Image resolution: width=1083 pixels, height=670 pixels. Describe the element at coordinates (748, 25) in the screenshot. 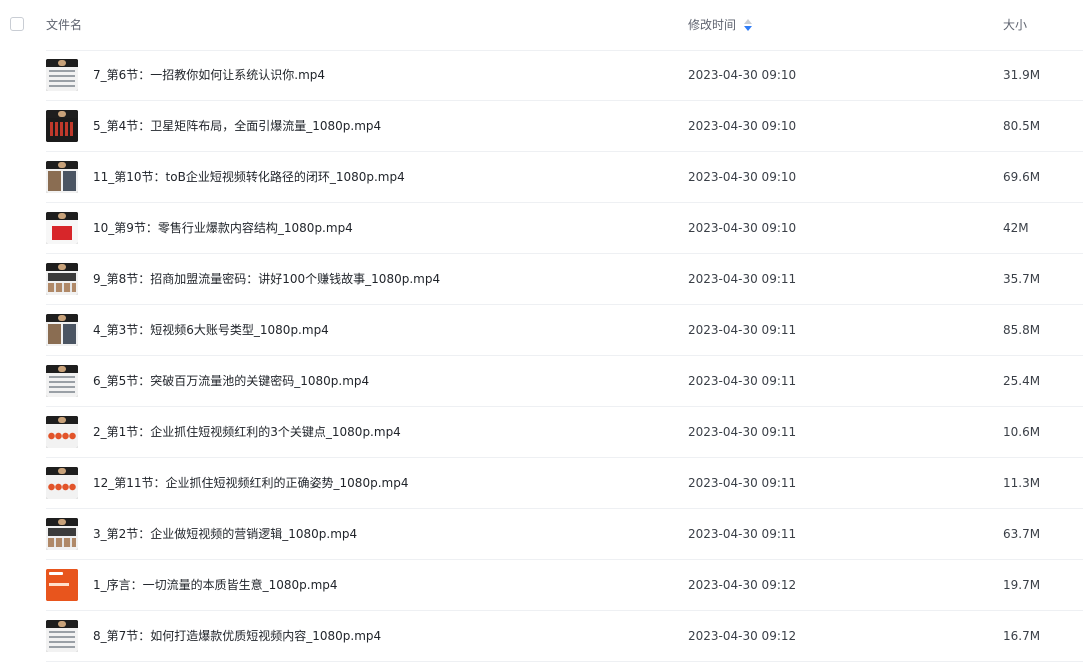

I see `sort-desc-icon` at that location.